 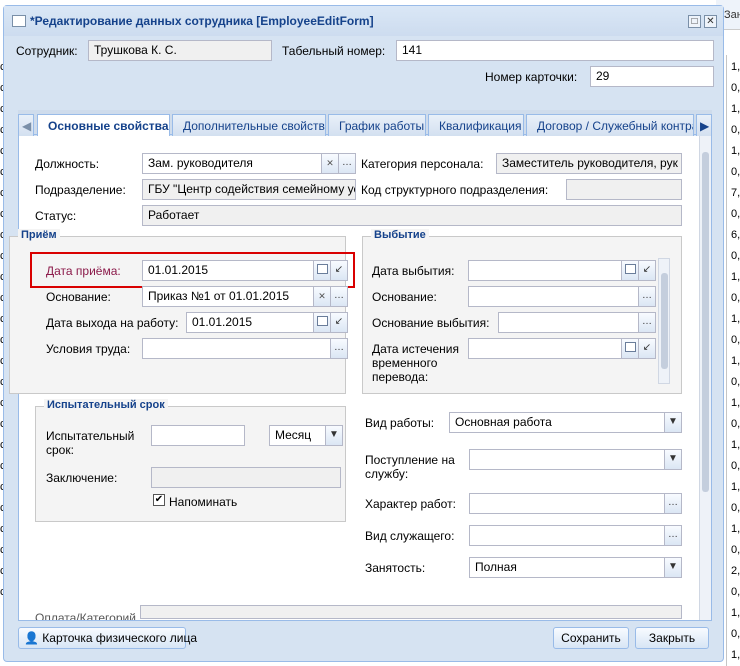 What do you see at coordinates (219, 296) in the screenshot?
I see `hire-basis-value: Приказ №1 от 01.01.2015` at bounding box center [219, 296].